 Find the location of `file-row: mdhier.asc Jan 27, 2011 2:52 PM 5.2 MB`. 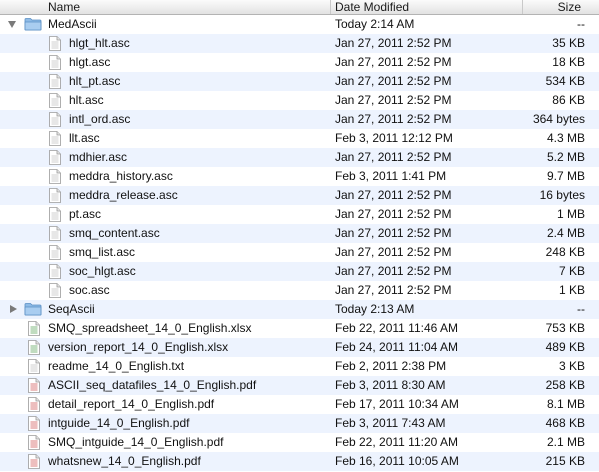

file-row: mdhier.asc Jan 27, 2011 2:52 PM 5.2 MB is located at coordinates (299, 157).